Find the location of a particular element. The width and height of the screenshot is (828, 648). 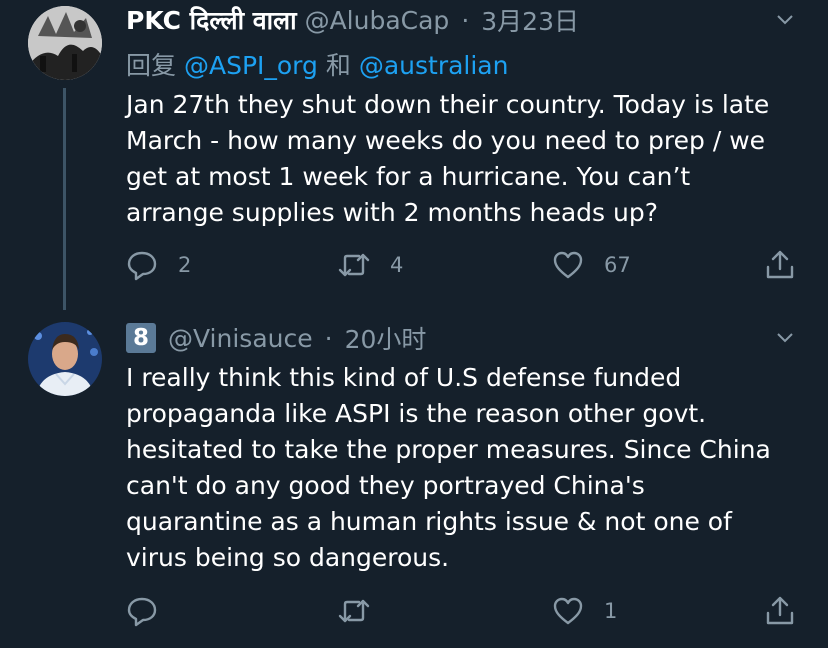

mention-link: @ASPI_org is located at coordinates (251, 65).